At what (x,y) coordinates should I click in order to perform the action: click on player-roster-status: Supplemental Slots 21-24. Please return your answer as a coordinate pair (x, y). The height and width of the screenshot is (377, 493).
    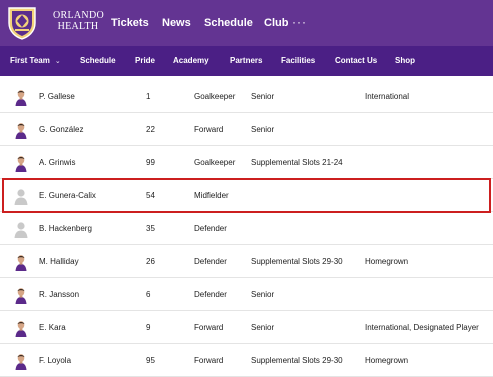
    Looking at the image, I should click on (297, 162).